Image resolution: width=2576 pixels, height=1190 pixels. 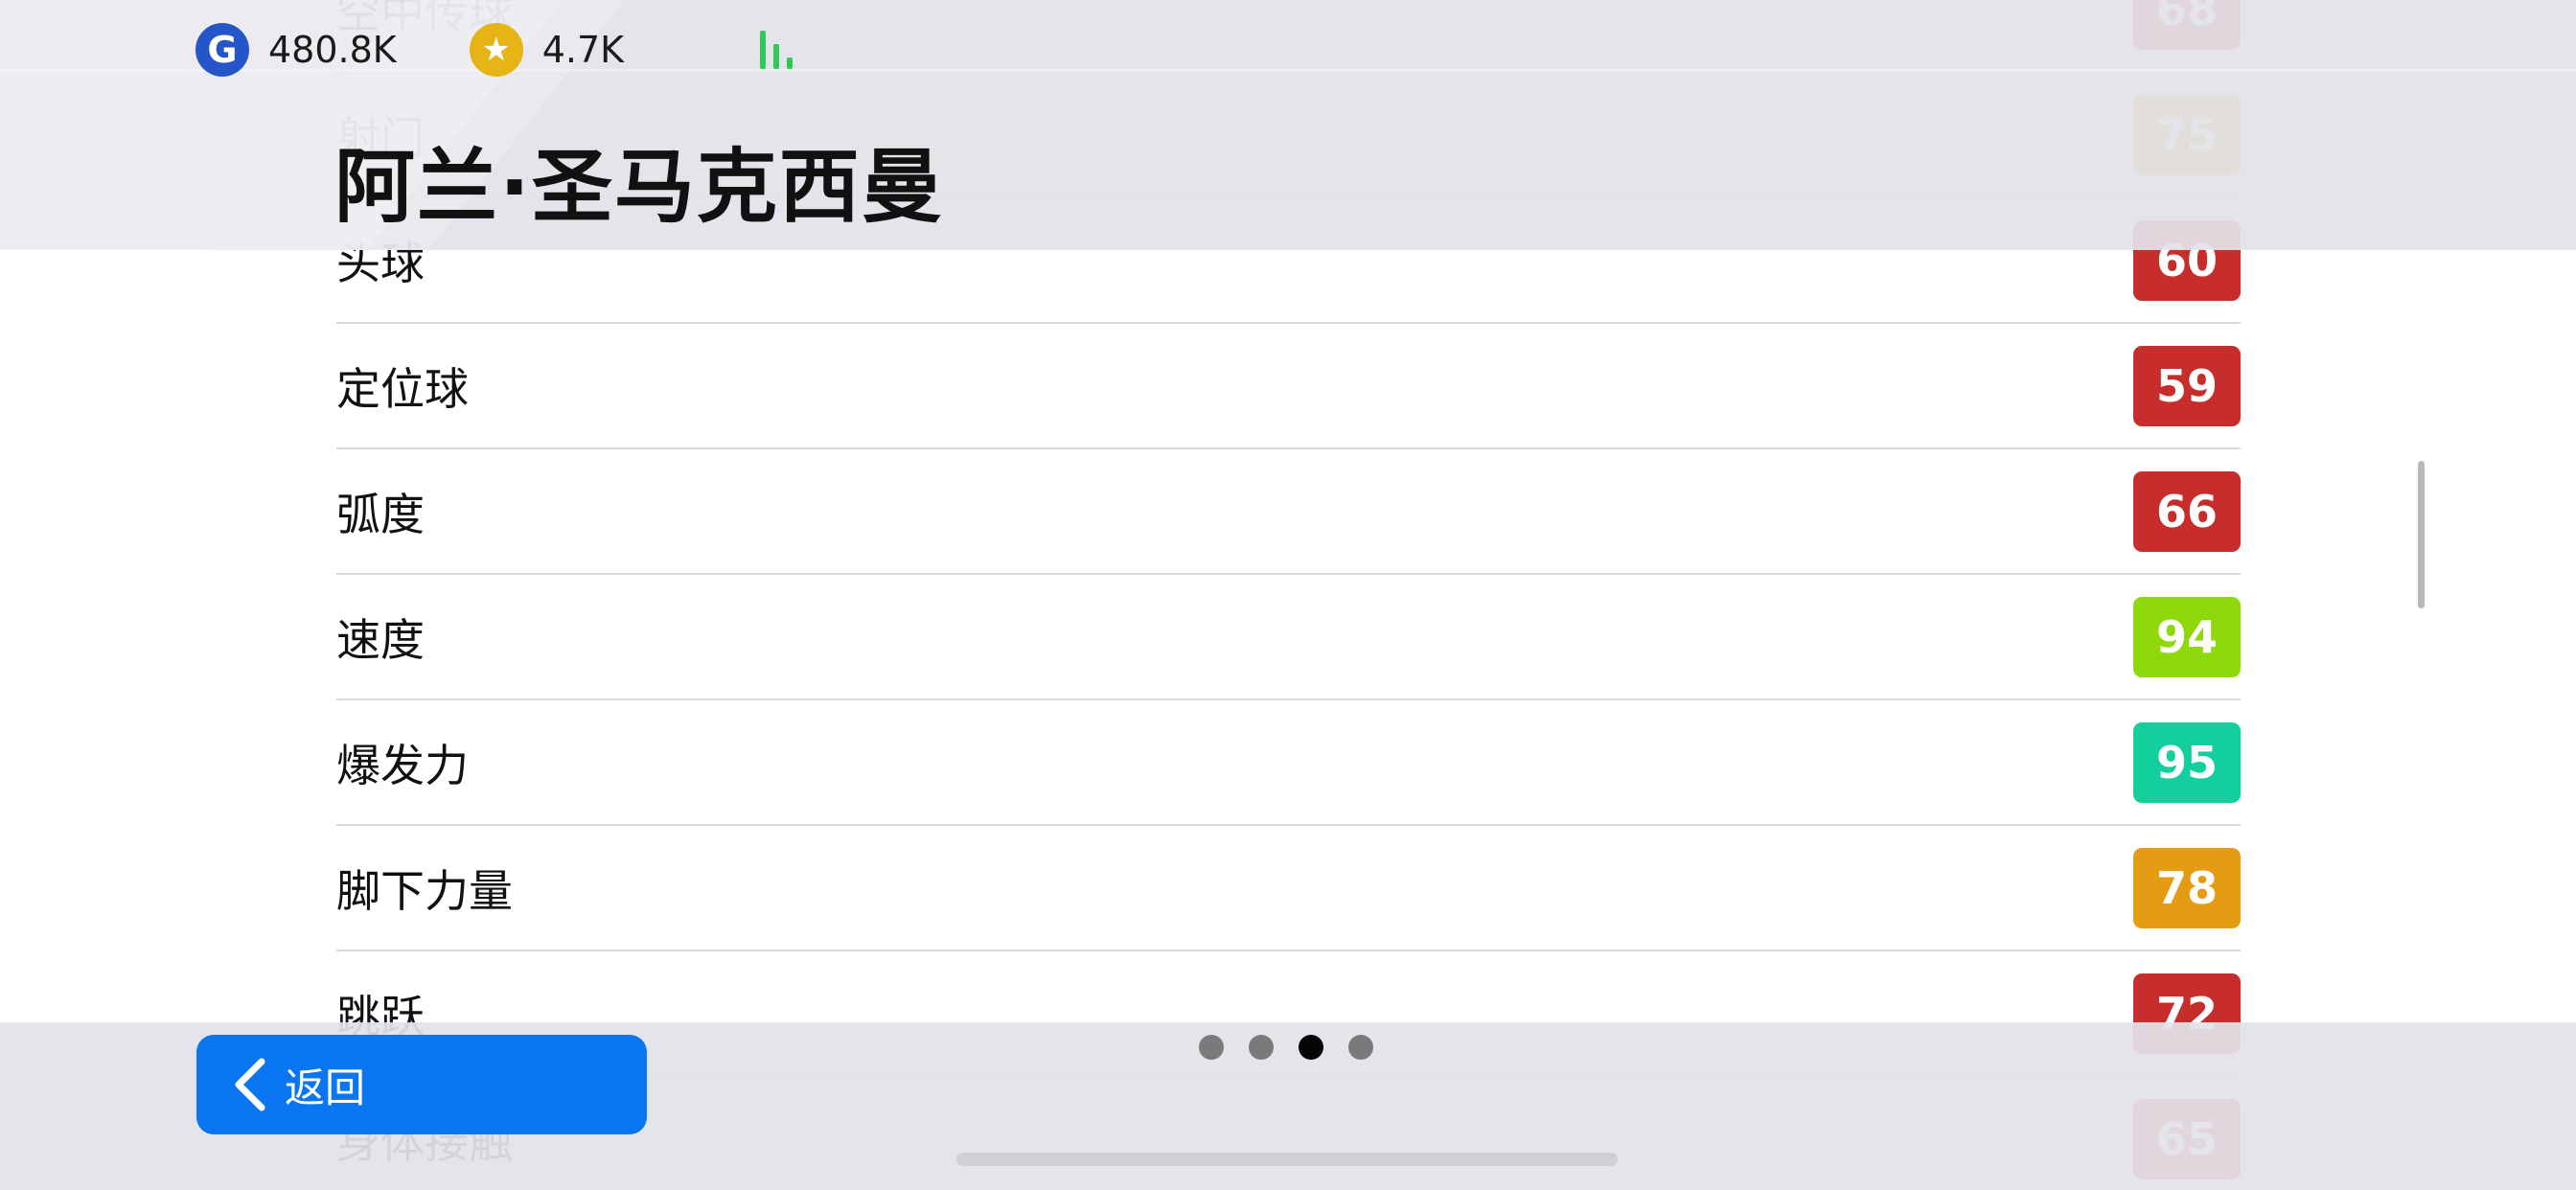 I want to click on g-coin-icon: G, so click(x=222, y=50).